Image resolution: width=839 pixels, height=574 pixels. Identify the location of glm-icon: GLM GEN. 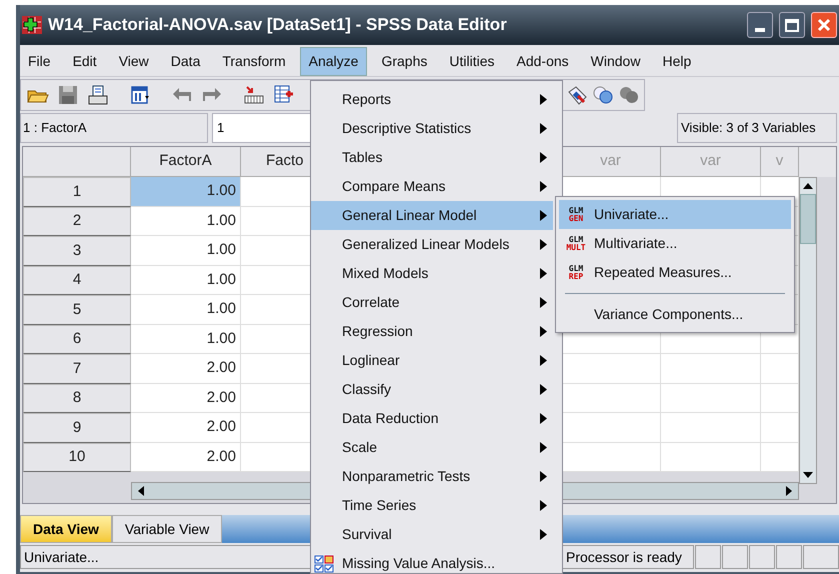
(576, 214).